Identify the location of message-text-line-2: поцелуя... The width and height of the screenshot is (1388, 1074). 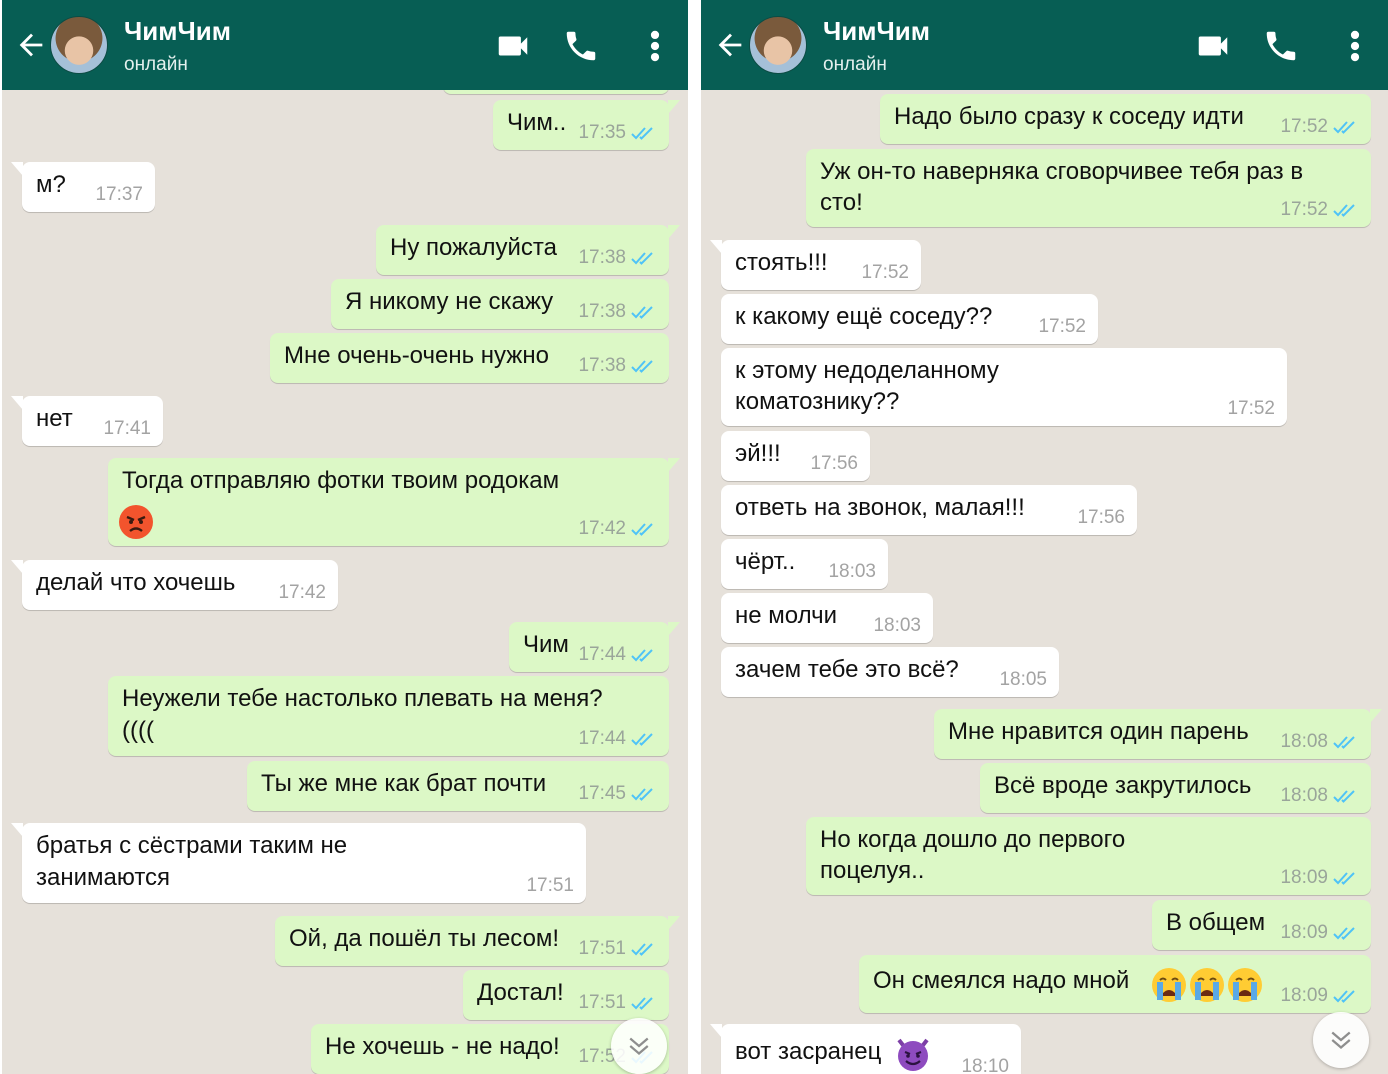
(872, 870).